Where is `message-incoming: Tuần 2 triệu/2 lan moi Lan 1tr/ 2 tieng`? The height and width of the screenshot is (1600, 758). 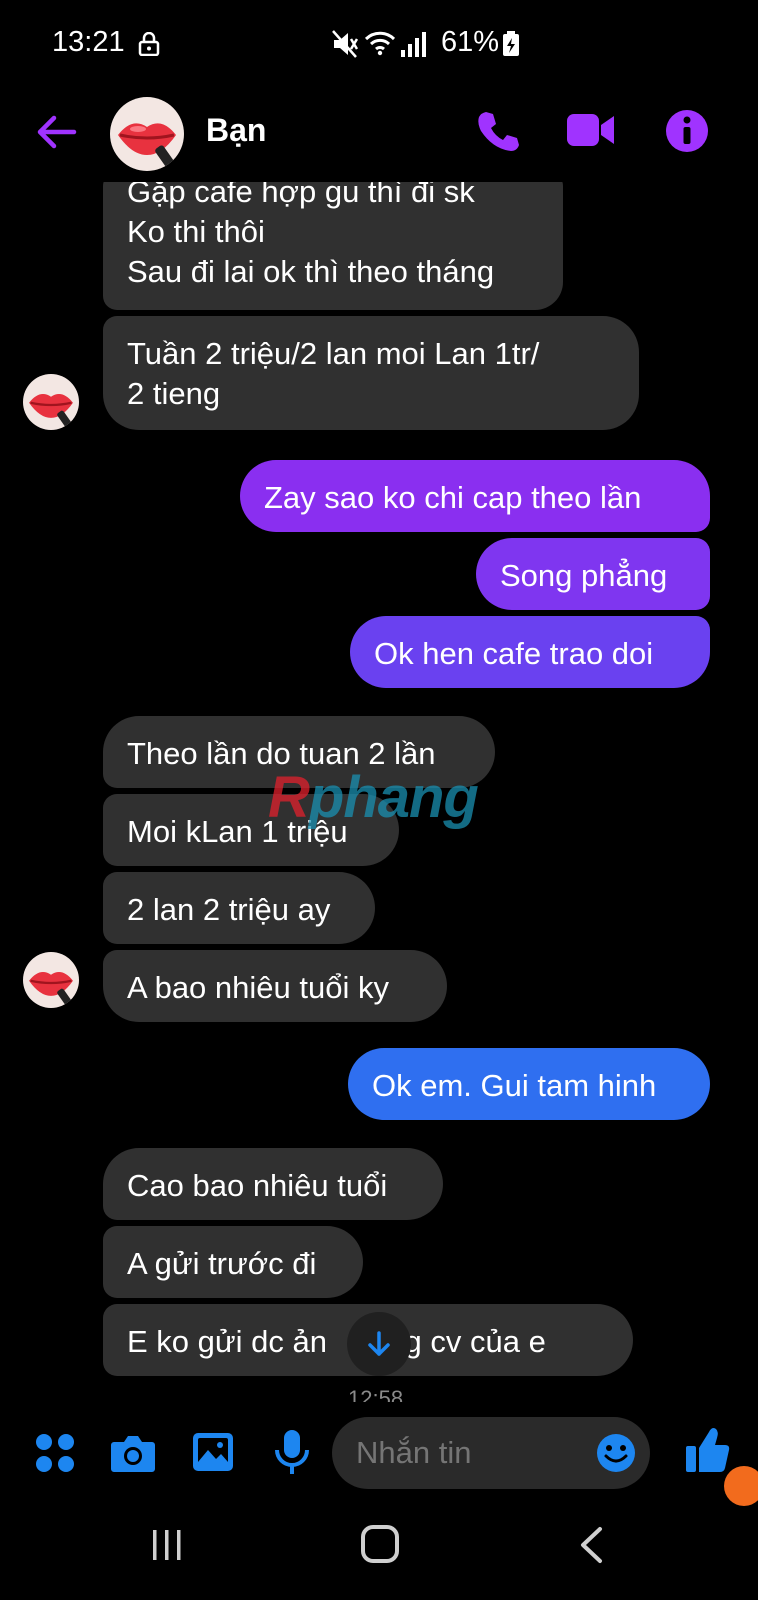 message-incoming: Tuần 2 triệu/2 lan moi Lan 1tr/ 2 tieng is located at coordinates (371, 373).